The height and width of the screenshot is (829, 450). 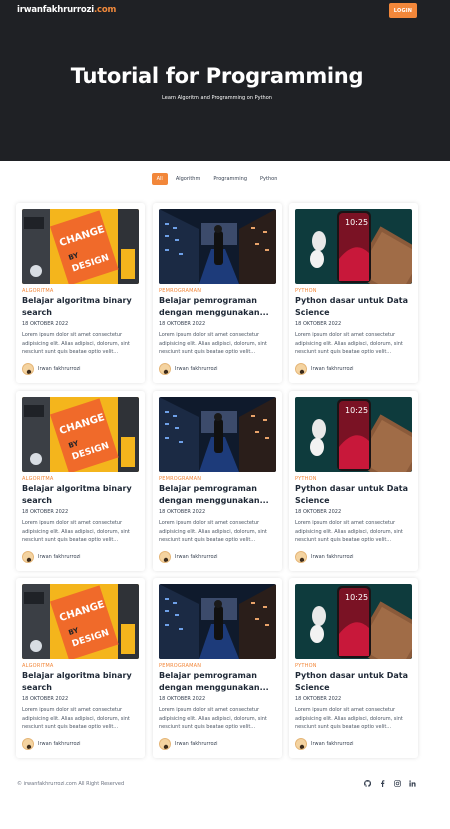 I want to click on page-title: Tutorial for Programming, so click(x=217, y=76).